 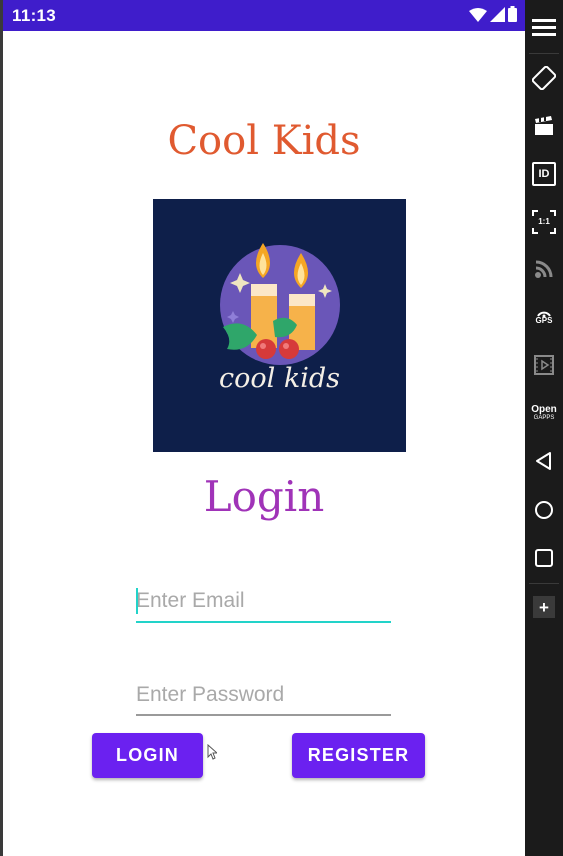 What do you see at coordinates (34, 15) in the screenshot?
I see `status-time: 11:13` at bounding box center [34, 15].